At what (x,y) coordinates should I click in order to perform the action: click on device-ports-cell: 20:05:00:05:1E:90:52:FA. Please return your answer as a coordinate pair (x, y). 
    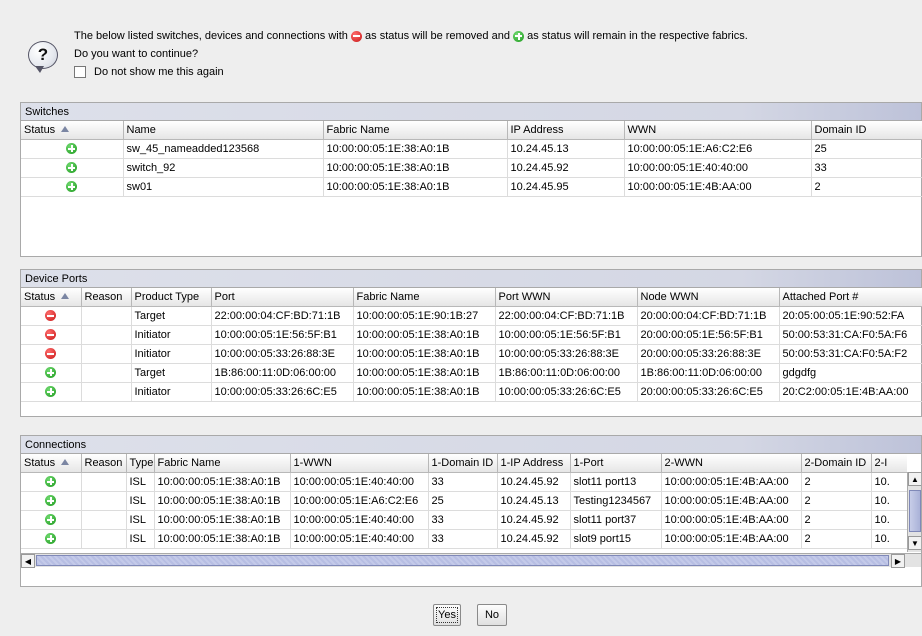
    Looking at the image, I should click on (850, 316).